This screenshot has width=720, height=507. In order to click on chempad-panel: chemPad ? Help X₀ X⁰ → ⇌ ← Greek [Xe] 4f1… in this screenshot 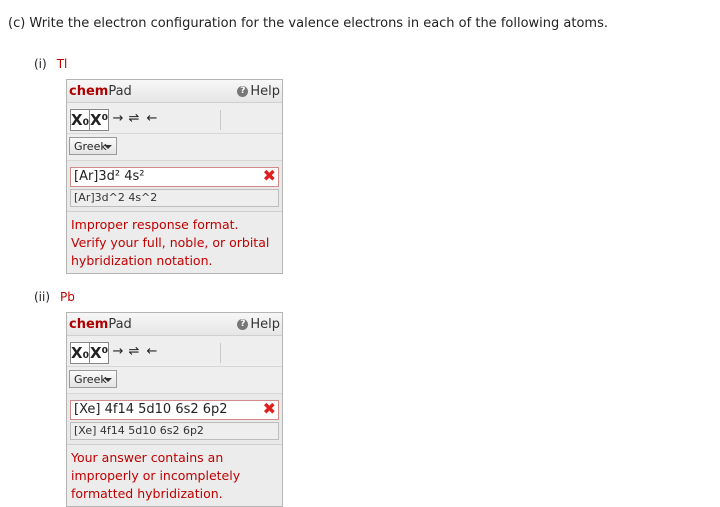, I will do `click(174, 409)`.